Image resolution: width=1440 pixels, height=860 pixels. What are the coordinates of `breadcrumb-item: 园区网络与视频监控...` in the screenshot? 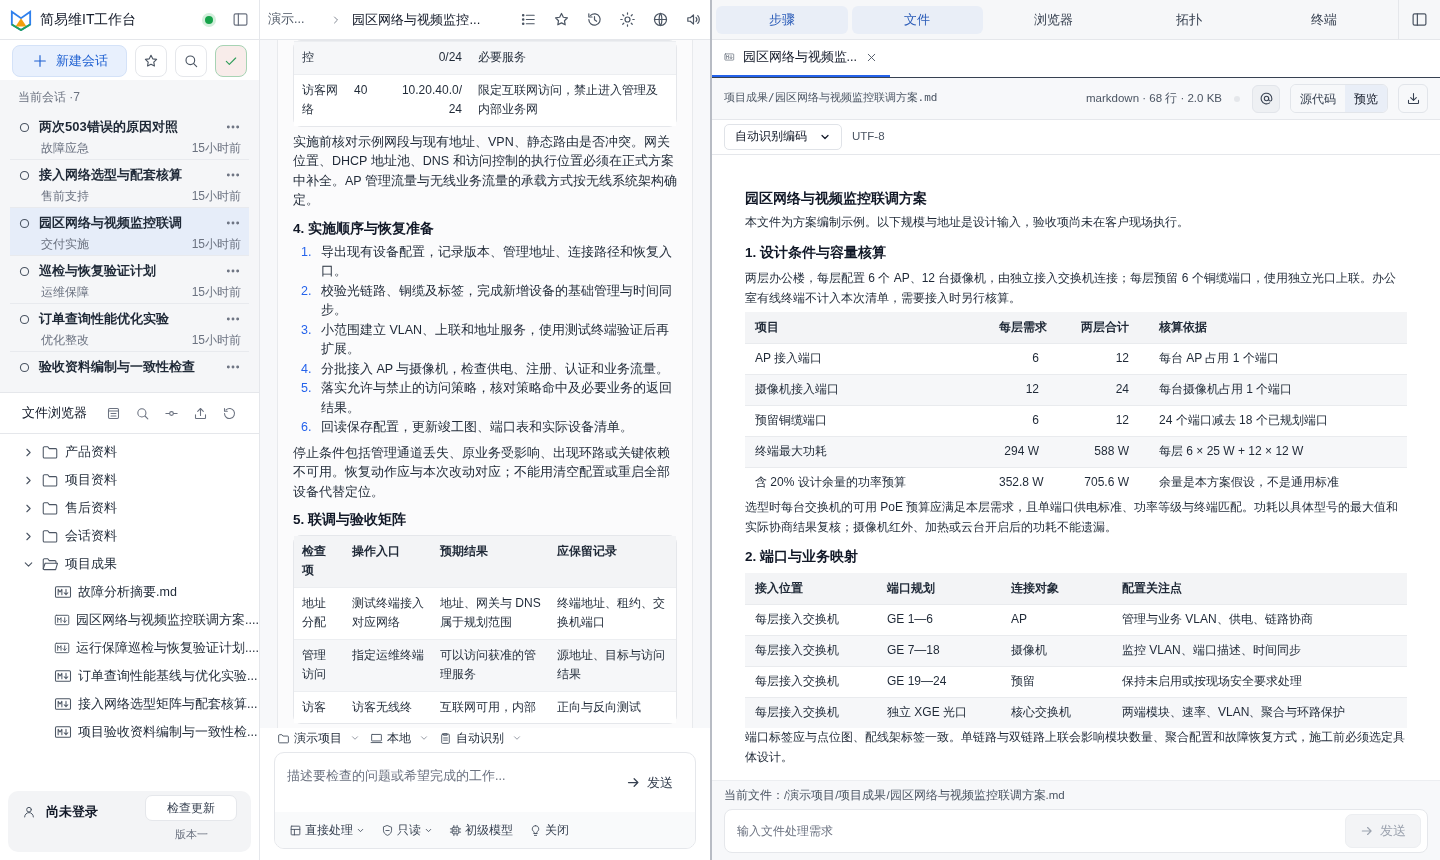 It's located at (428, 19).